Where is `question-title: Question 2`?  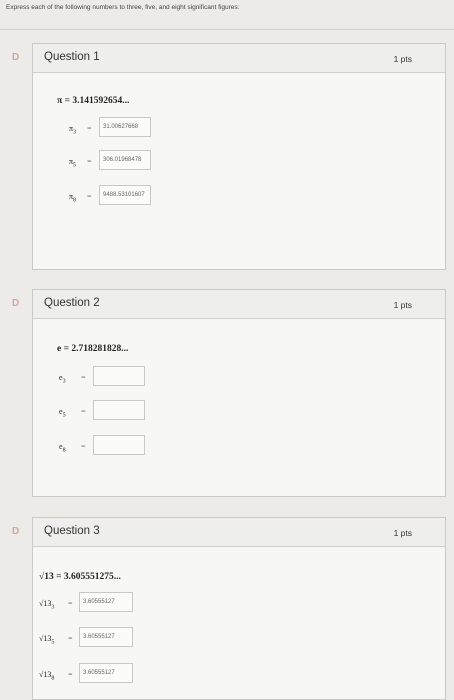
question-title: Question 2 is located at coordinates (72, 303).